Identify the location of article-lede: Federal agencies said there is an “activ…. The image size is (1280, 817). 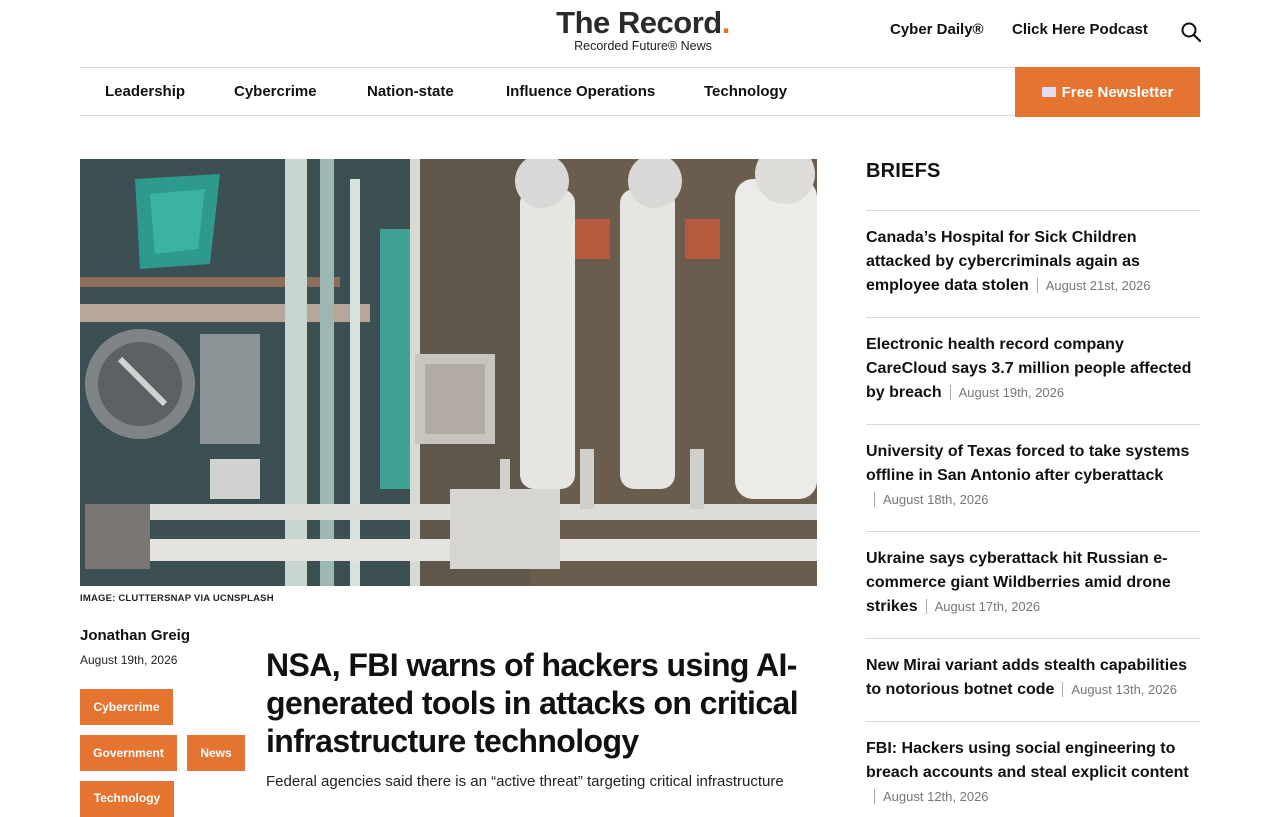
(525, 781).